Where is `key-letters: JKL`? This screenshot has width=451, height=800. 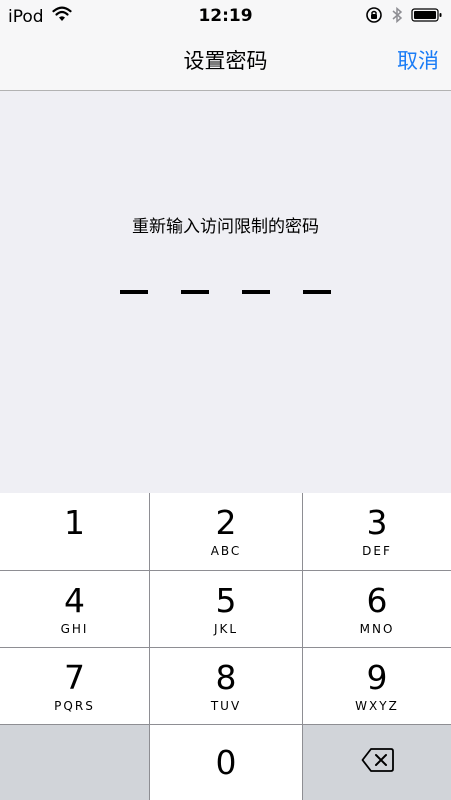 key-letters: JKL is located at coordinates (226, 629).